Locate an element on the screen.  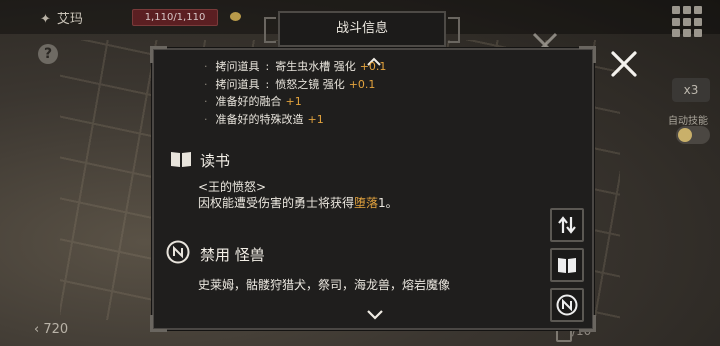
book-effect: 因权能遭受伤害的勇士将获得堕落1。 is located at coordinates (298, 203).